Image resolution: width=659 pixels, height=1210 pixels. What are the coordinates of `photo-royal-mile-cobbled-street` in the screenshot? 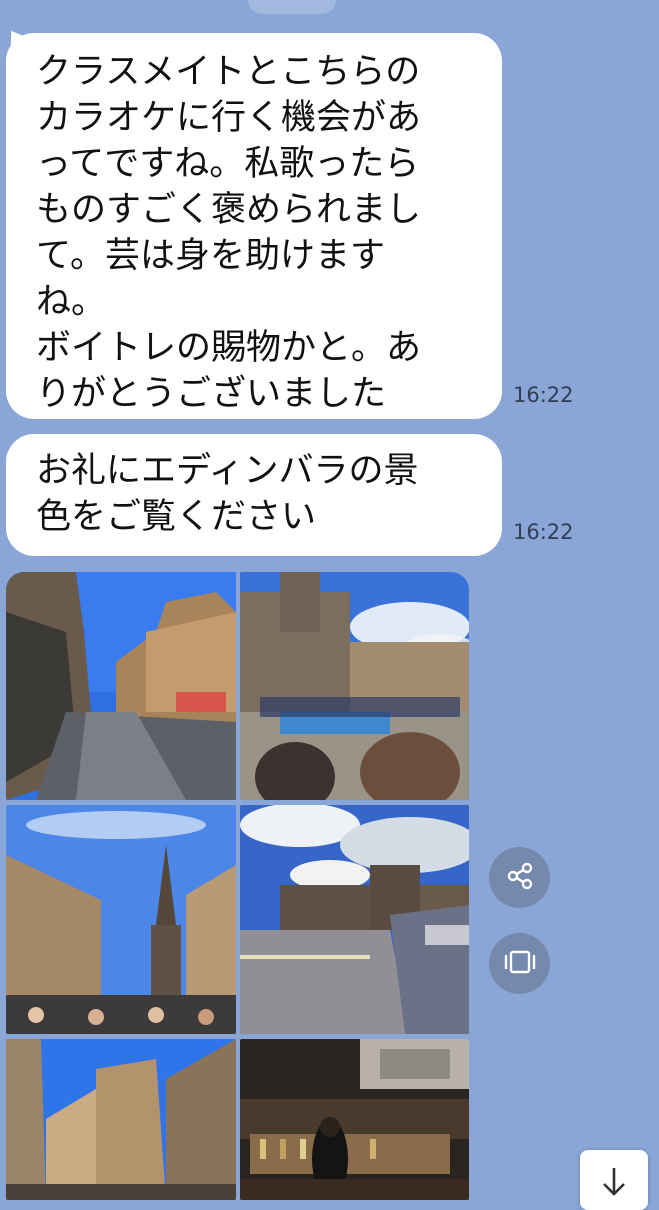 It's located at (121, 686).